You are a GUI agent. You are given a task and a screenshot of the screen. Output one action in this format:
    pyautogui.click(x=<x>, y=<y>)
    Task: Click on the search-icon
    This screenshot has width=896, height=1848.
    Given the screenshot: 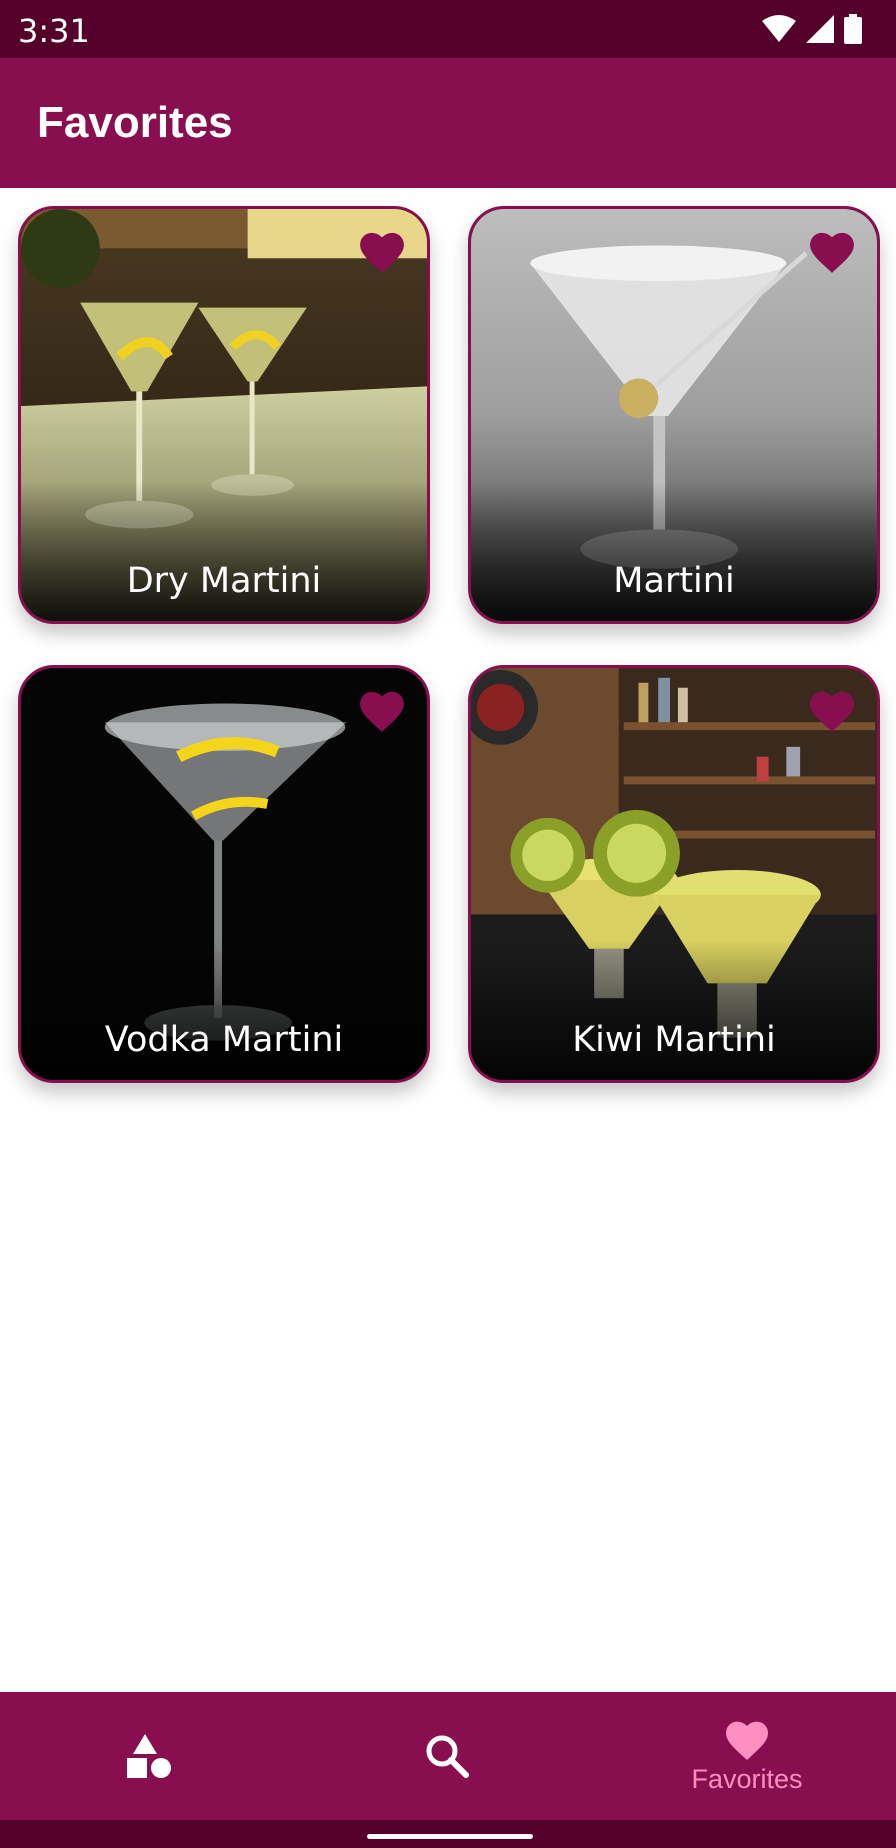 What is the action you would take?
    pyautogui.click(x=447, y=1756)
    